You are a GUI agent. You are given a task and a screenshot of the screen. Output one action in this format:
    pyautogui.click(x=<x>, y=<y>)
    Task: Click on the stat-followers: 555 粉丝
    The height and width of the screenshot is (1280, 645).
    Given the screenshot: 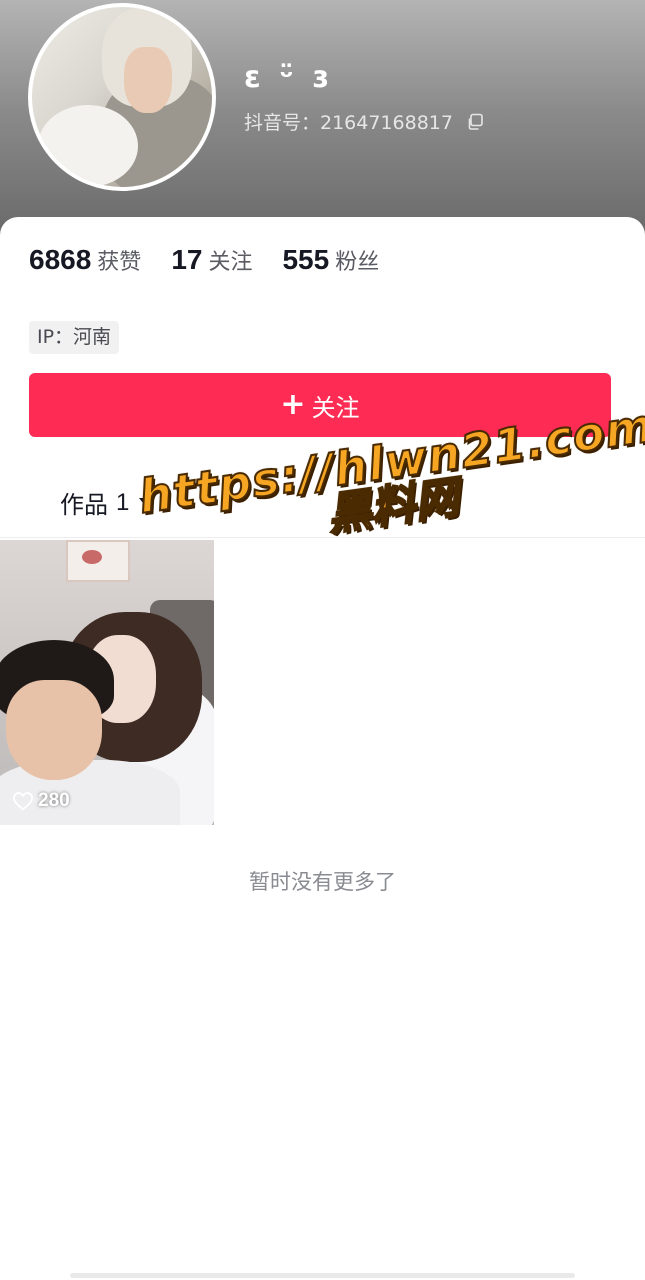 What is the action you would take?
    pyautogui.click(x=330, y=260)
    